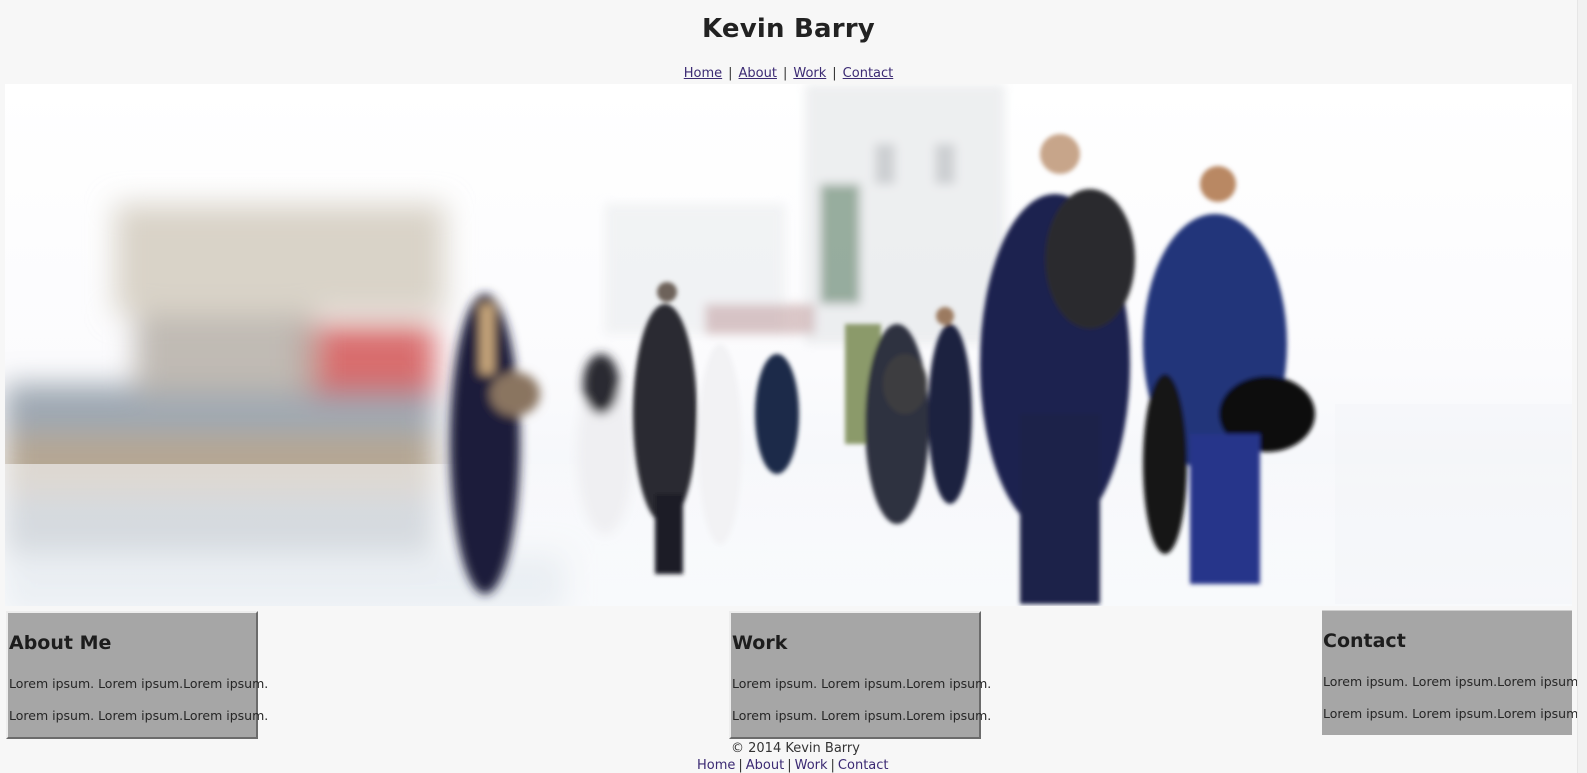  What do you see at coordinates (809, 73) in the screenshot?
I see `nav-link-work: Work` at bounding box center [809, 73].